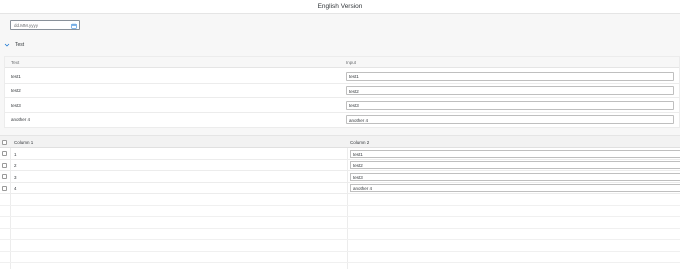  Describe the element at coordinates (7, 45) in the screenshot. I see `chevron-down-icon` at that location.